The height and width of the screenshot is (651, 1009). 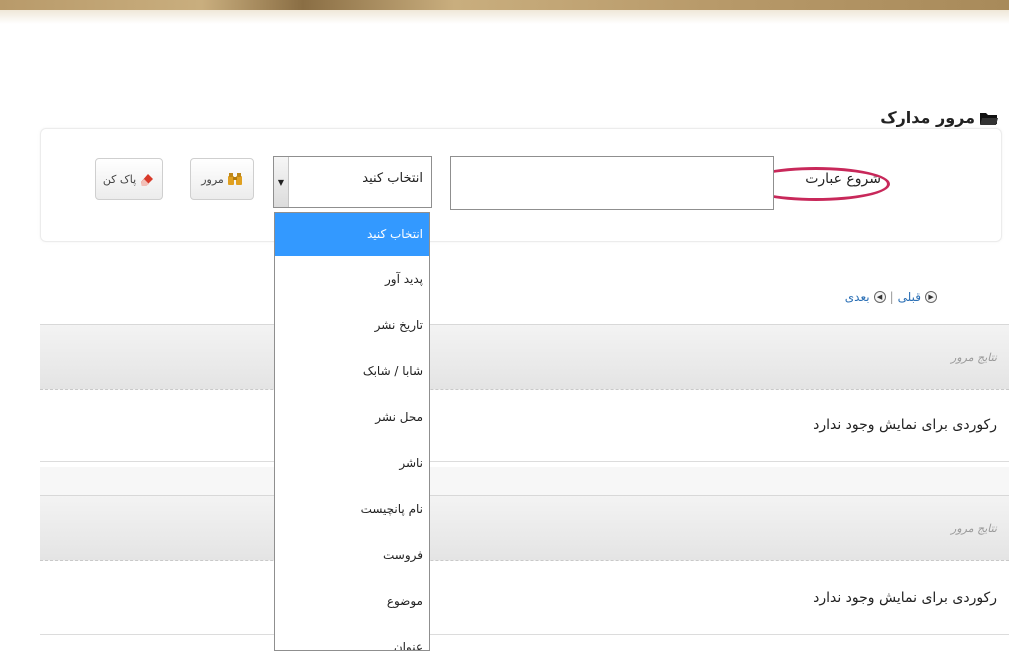 I want to click on clear-button-label: پاک کن, so click(x=119, y=179).